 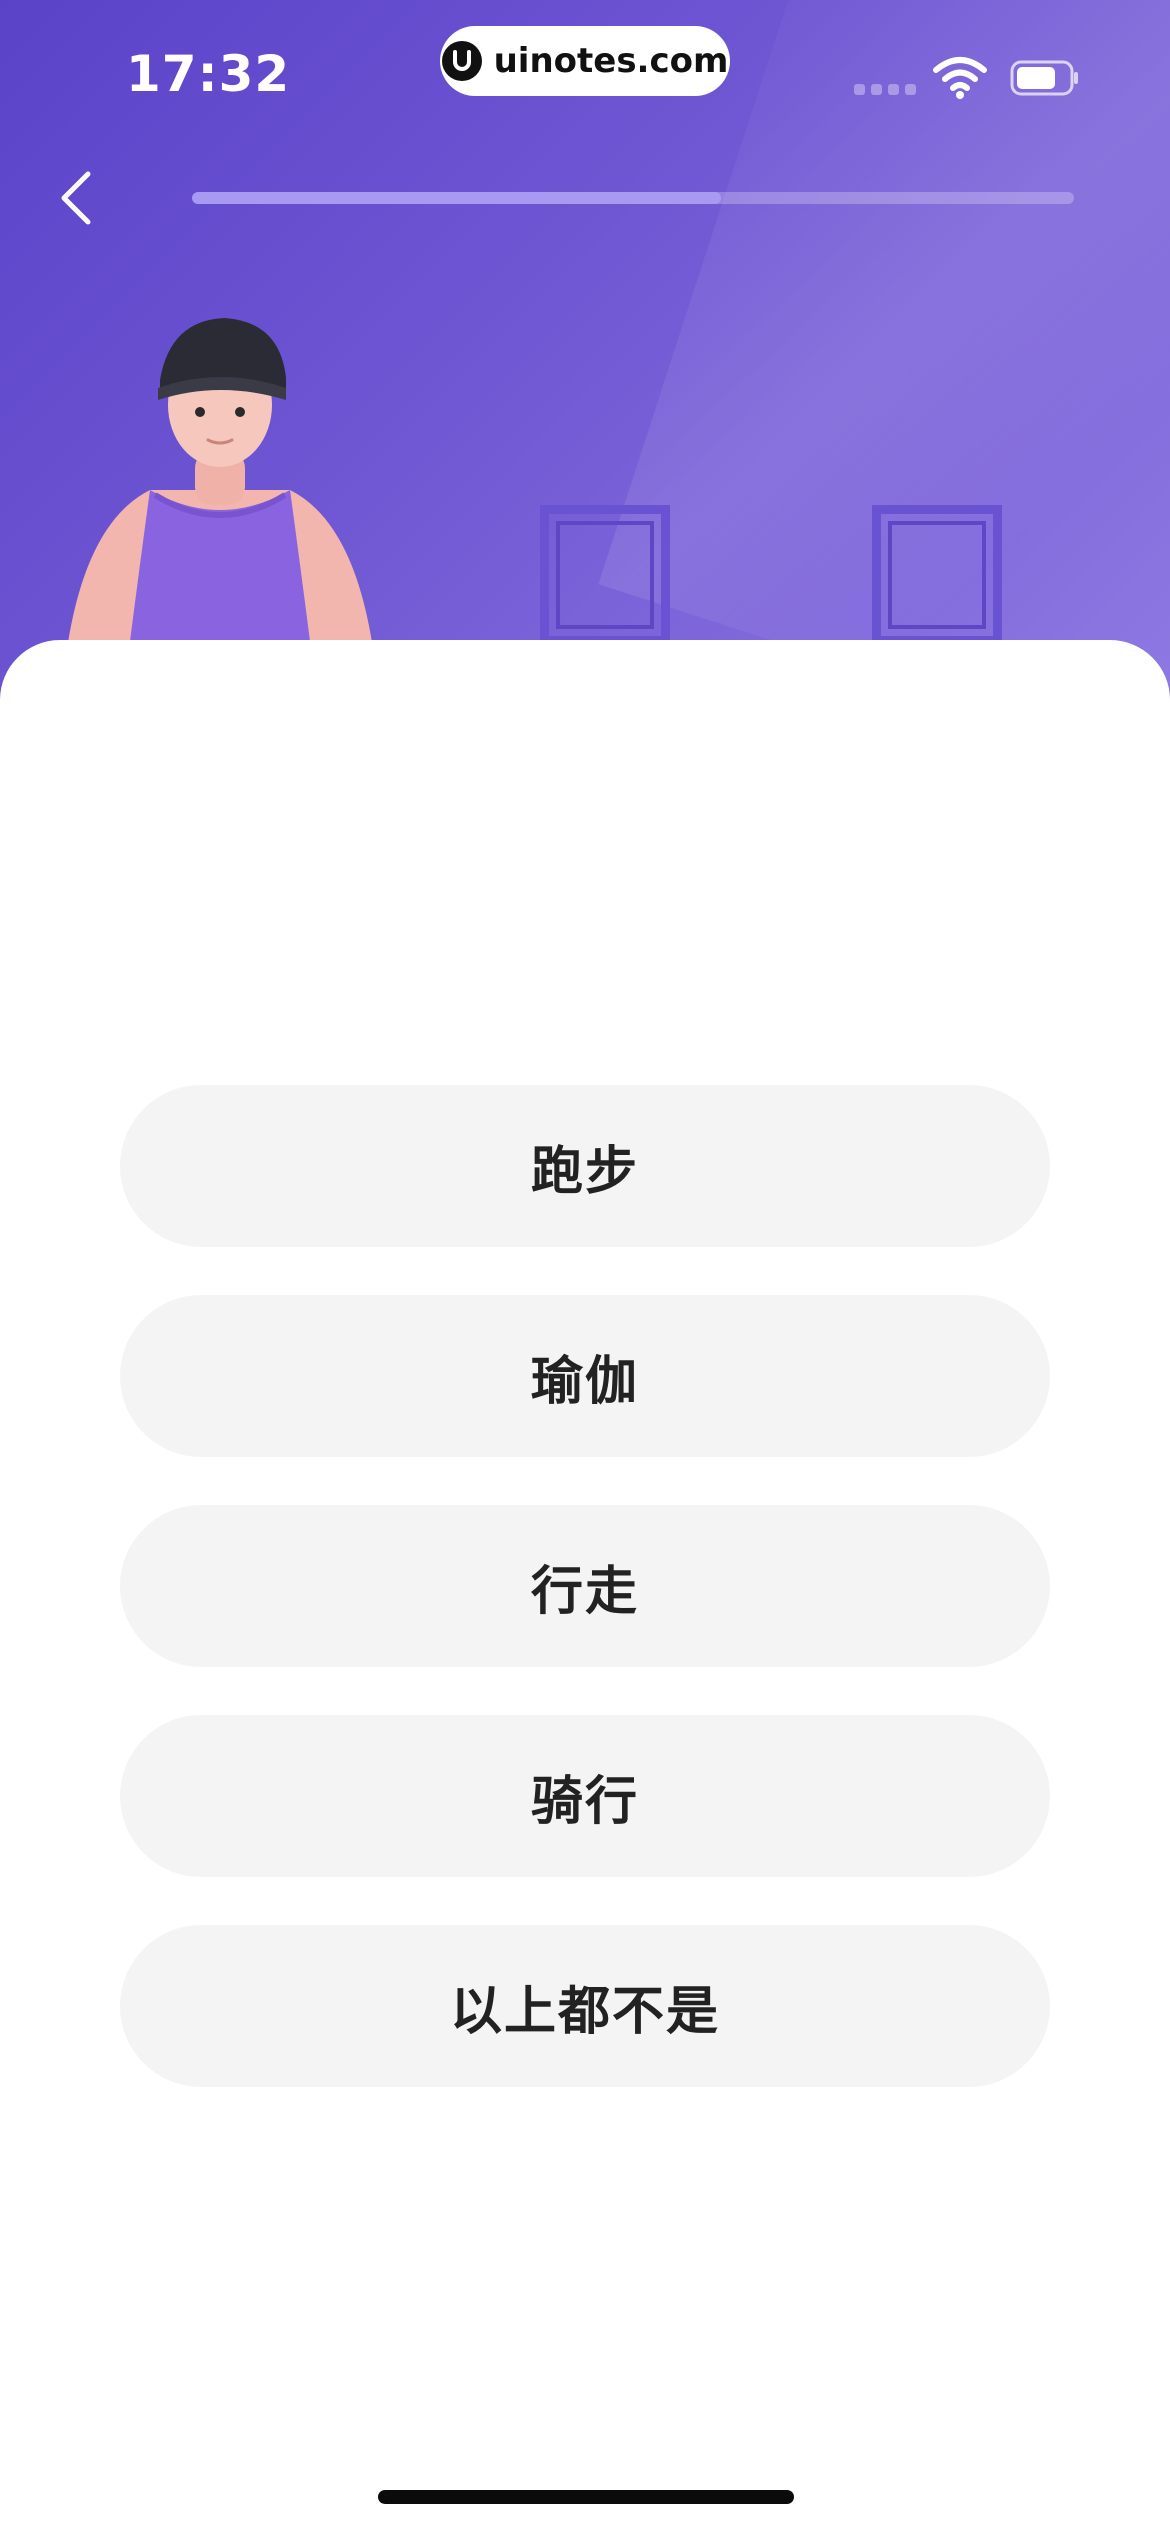 I want to click on option-yoga: 瑜伽, so click(x=585, y=1376).